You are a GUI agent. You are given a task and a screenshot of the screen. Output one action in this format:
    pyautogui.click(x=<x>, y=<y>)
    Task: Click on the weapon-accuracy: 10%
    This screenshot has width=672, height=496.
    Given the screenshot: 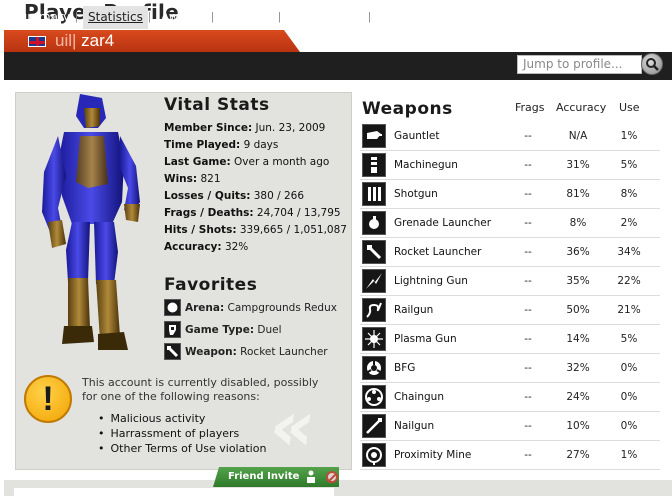 What is the action you would take?
    pyautogui.click(x=578, y=426)
    